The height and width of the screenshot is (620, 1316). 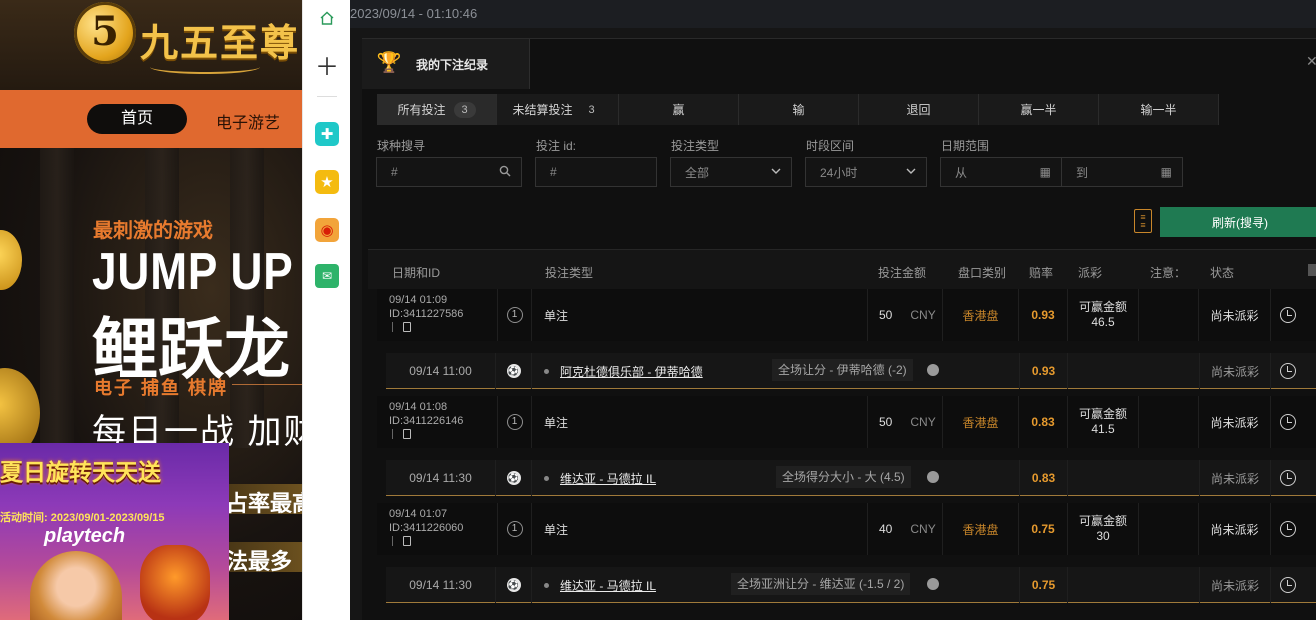 What do you see at coordinates (327, 276) in the screenshot?
I see `mail-icon: ✉` at bounding box center [327, 276].